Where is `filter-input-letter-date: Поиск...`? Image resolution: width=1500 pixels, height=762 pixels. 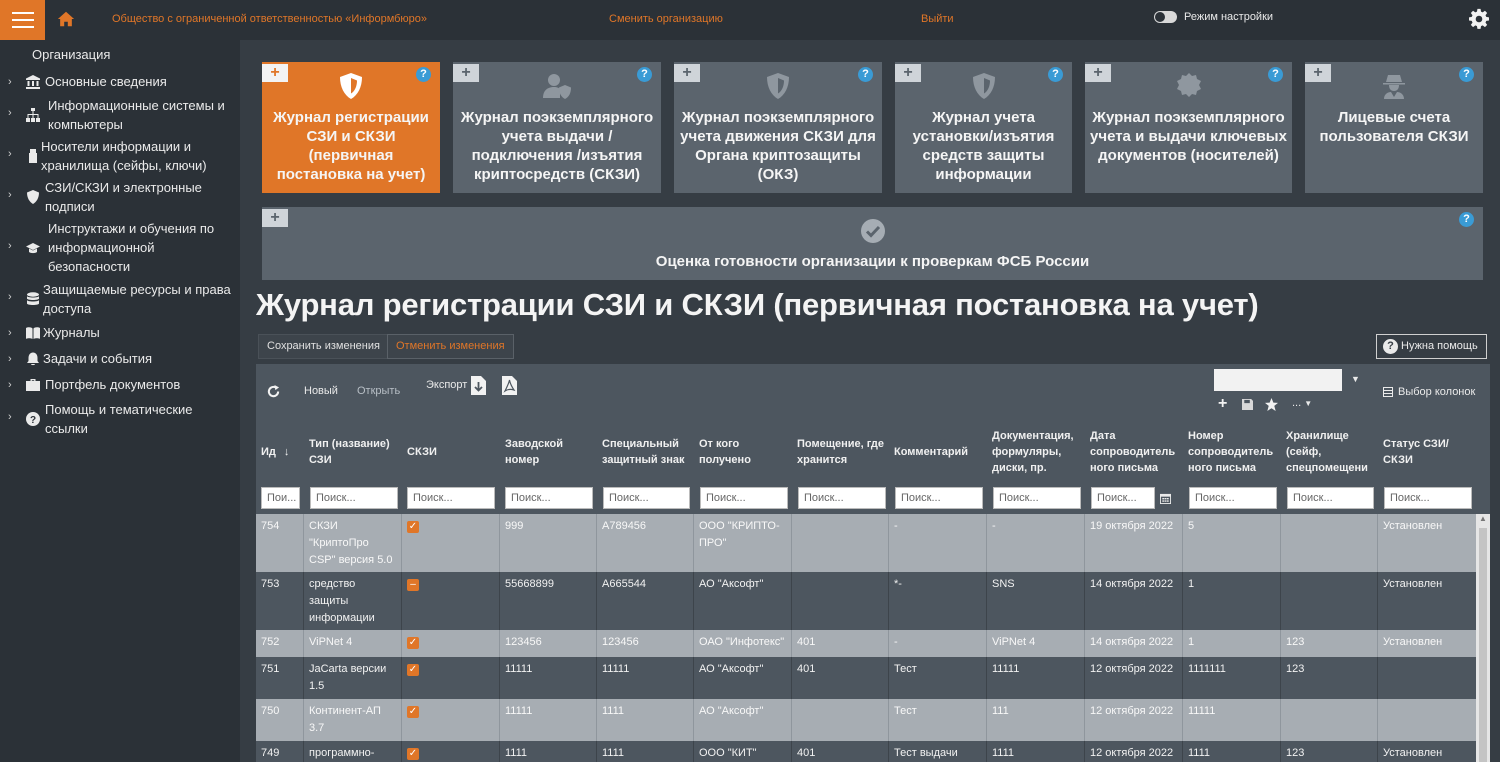
filter-input-letter-date: Поиск... is located at coordinates (1123, 498).